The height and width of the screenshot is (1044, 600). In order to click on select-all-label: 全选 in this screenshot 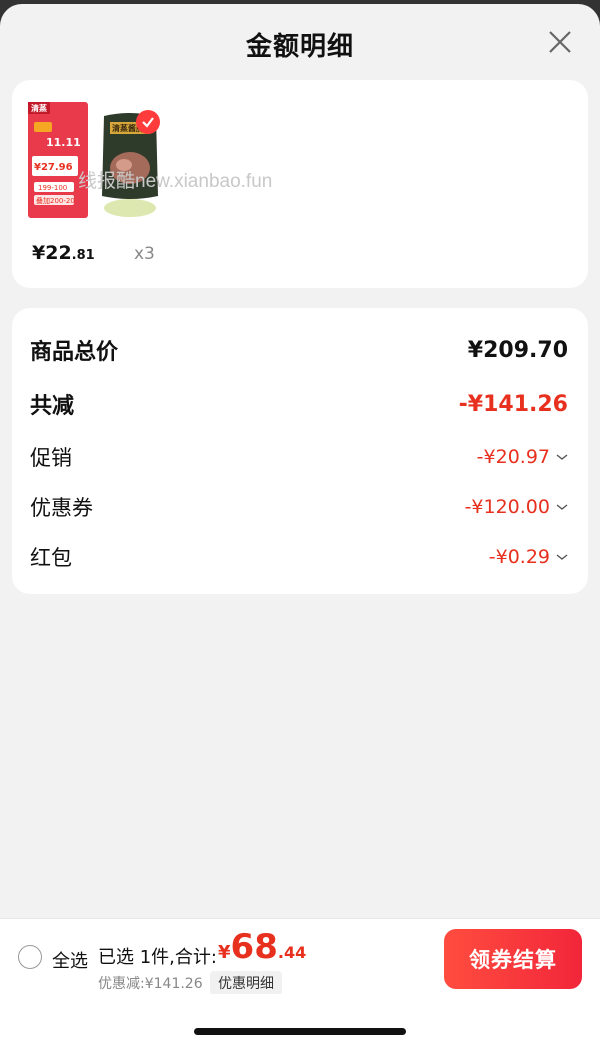, I will do `click(70, 960)`.